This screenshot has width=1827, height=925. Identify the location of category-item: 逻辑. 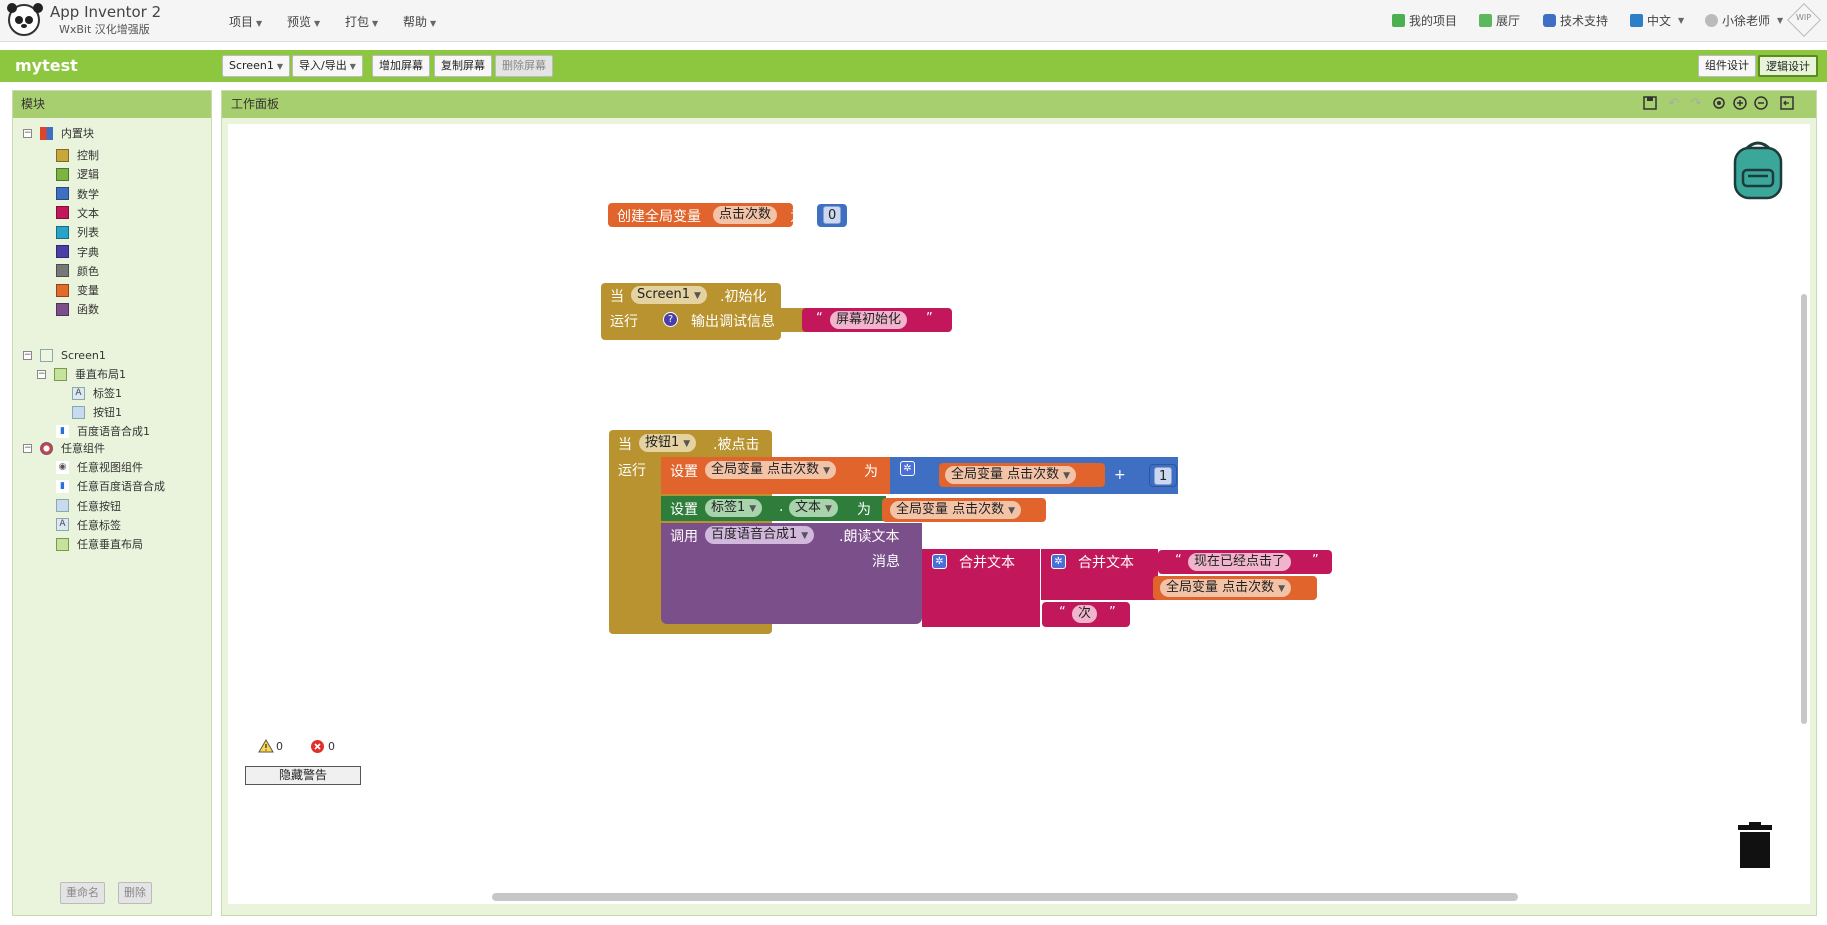
(77, 174).